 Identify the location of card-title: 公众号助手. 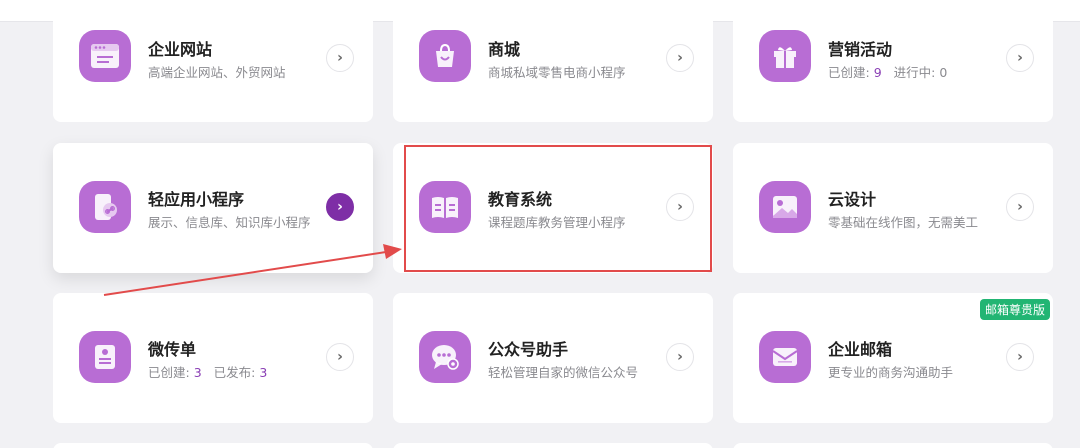
(528, 349).